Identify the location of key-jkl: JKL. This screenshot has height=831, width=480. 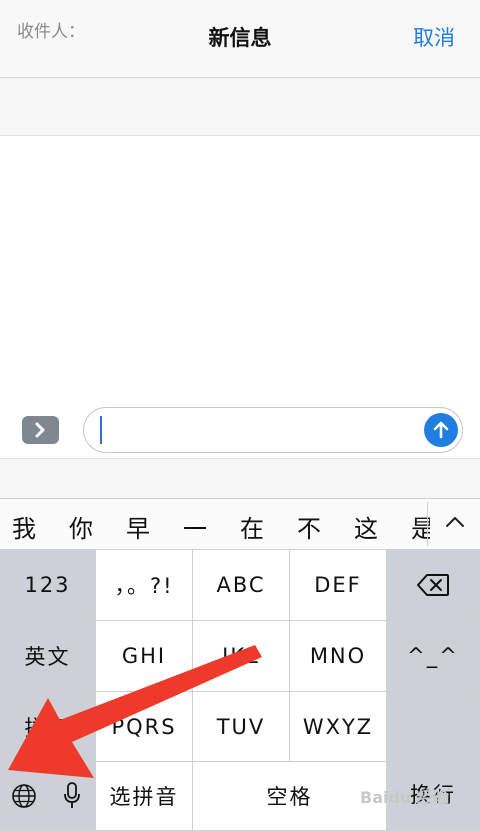
(241, 656).